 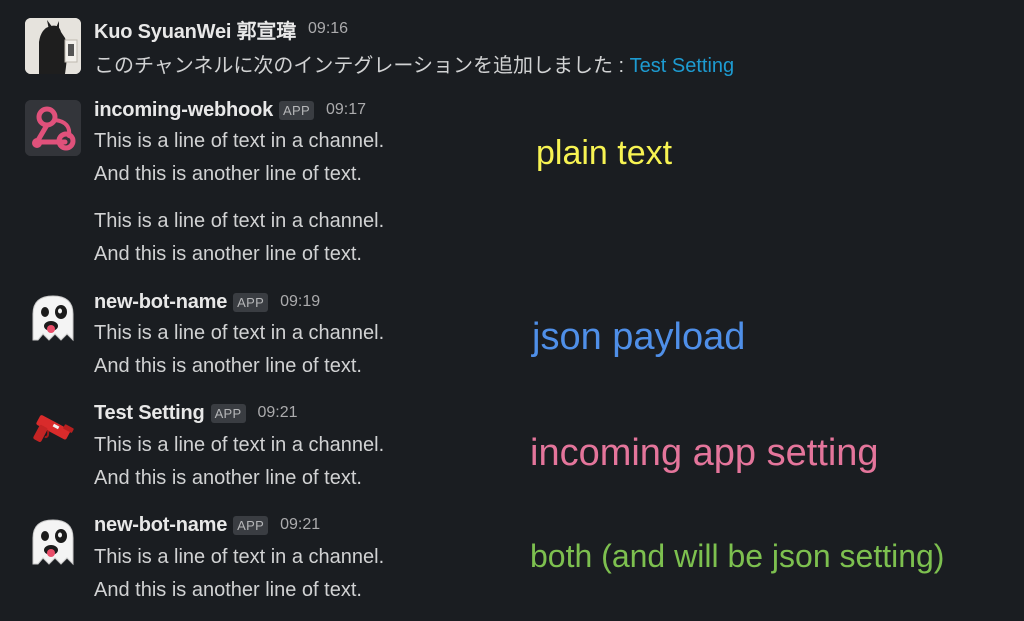 I want to click on user-photo-avatar, so click(x=53, y=46).